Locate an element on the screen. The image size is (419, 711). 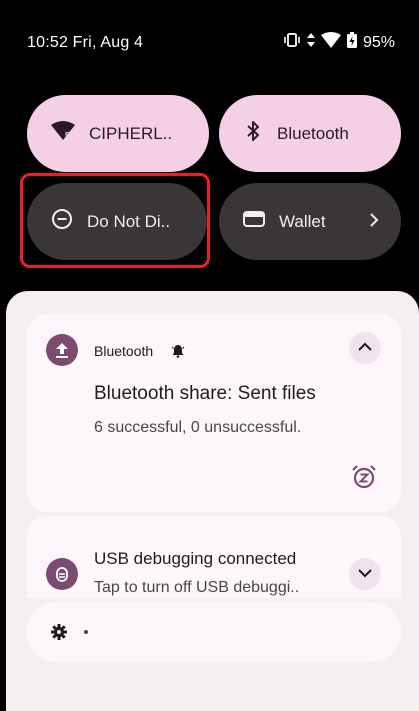
collapse-button is located at coordinates (365, 348).